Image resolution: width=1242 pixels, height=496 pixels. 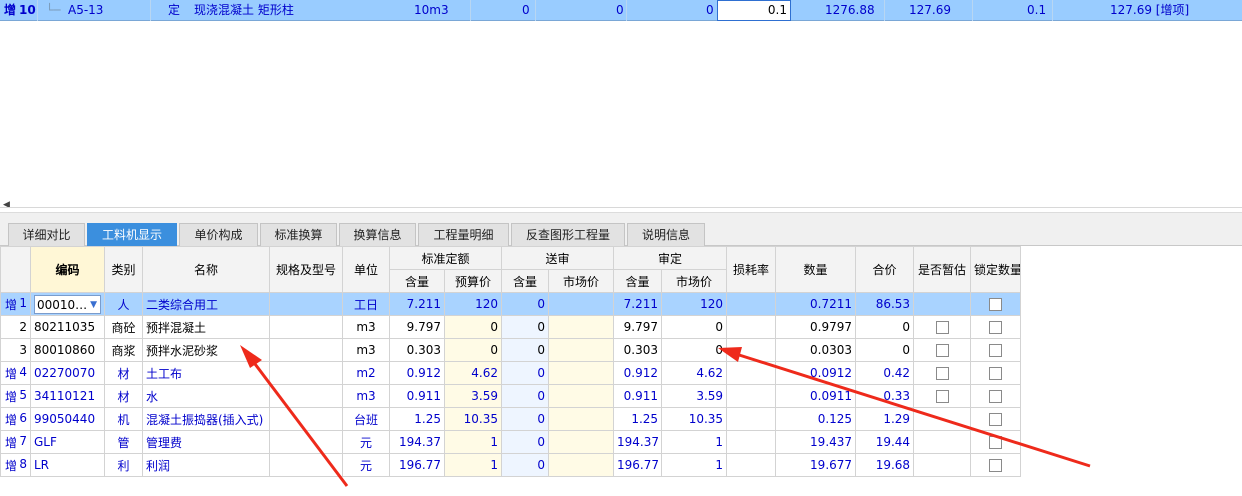 I want to click on category-cell: 商砼, so click(x=123, y=327).